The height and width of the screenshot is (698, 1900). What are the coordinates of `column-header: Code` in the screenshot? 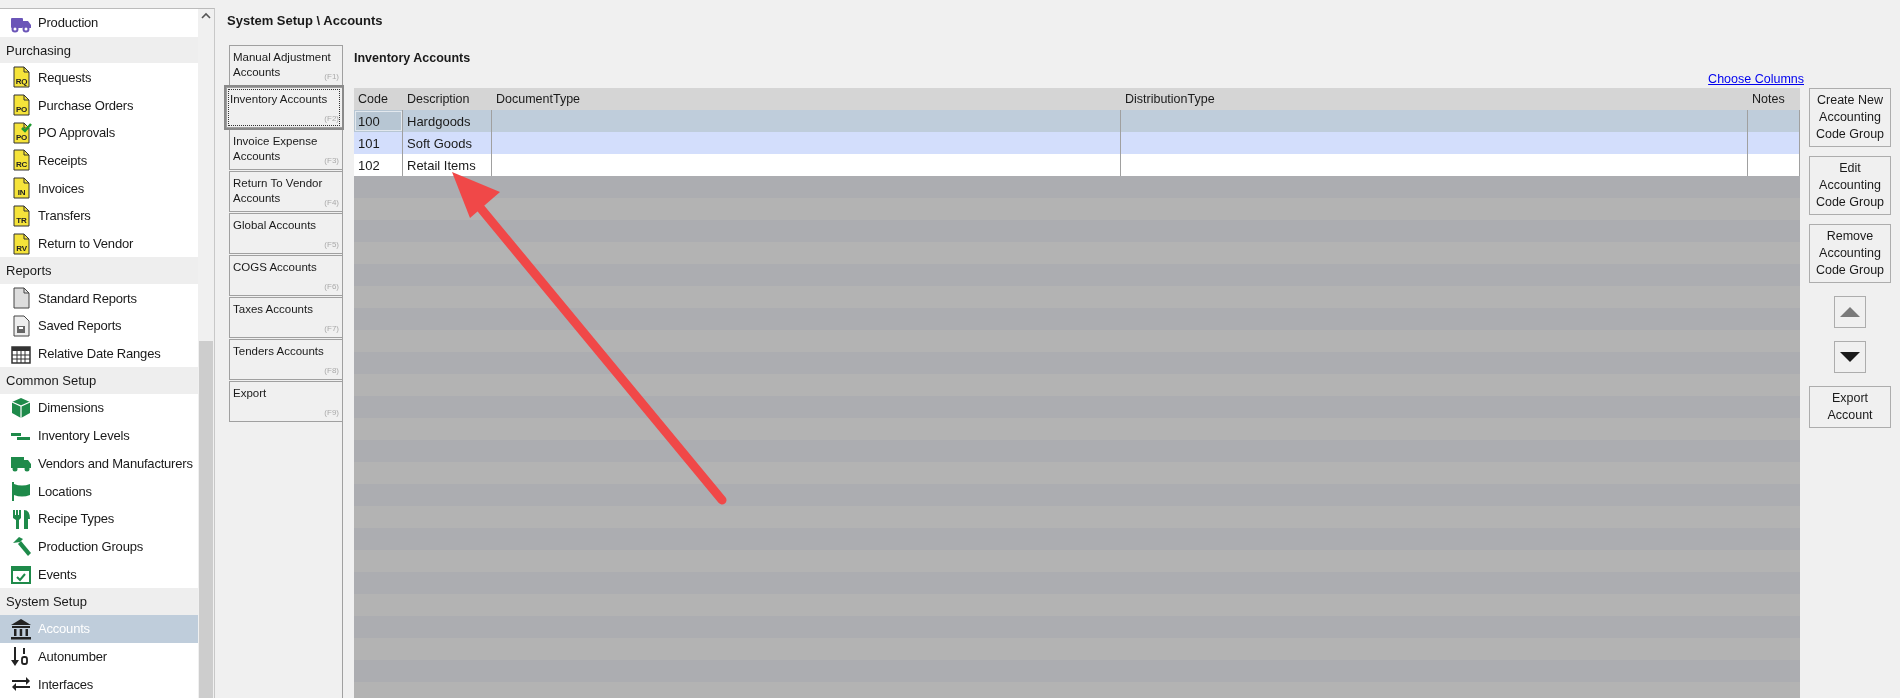 It's located at (378, 99).